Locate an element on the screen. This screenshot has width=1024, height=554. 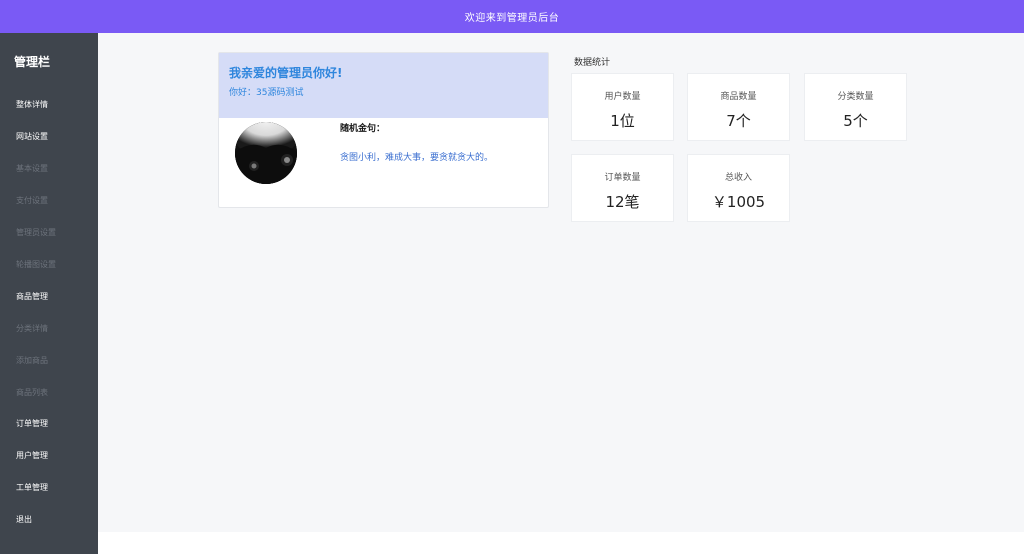
footer-strip is located at coordinates (561, 543).